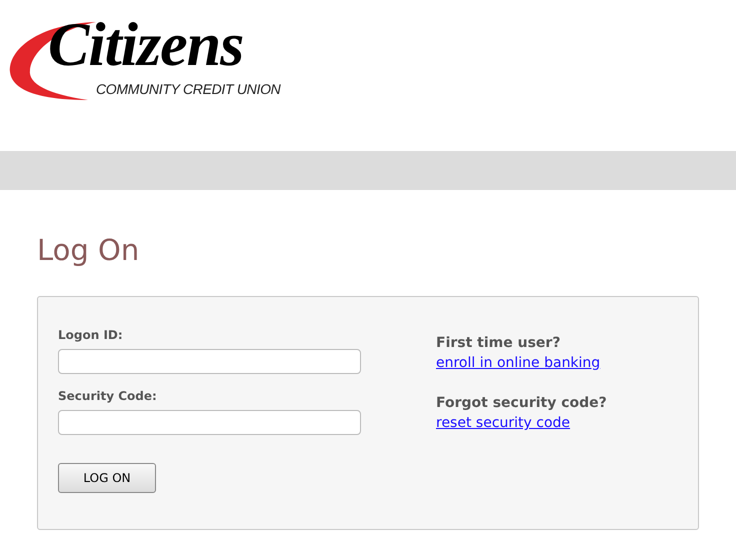 The width and height of the screenshot is (736, 560). What do you see at coordinates (107, 478) in the screenshot?
I see `log-on-button: LOG ON` at bounding box center [107, 478].